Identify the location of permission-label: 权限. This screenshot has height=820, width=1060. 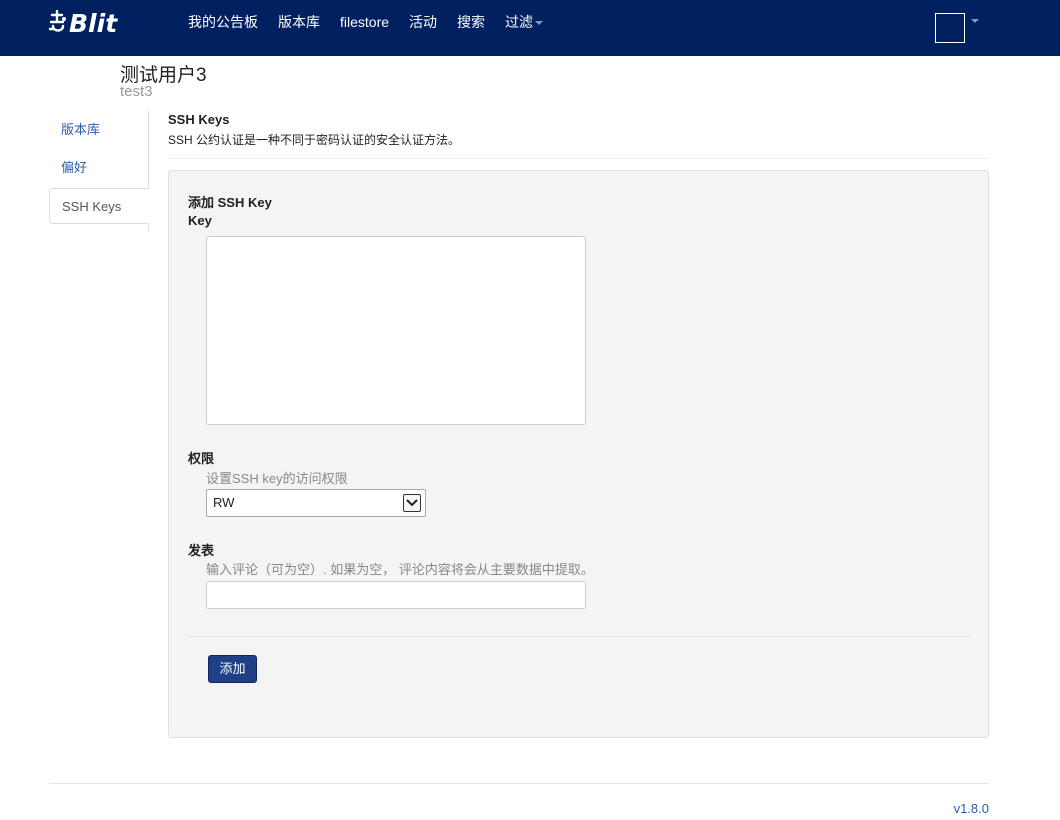
(201, 458).